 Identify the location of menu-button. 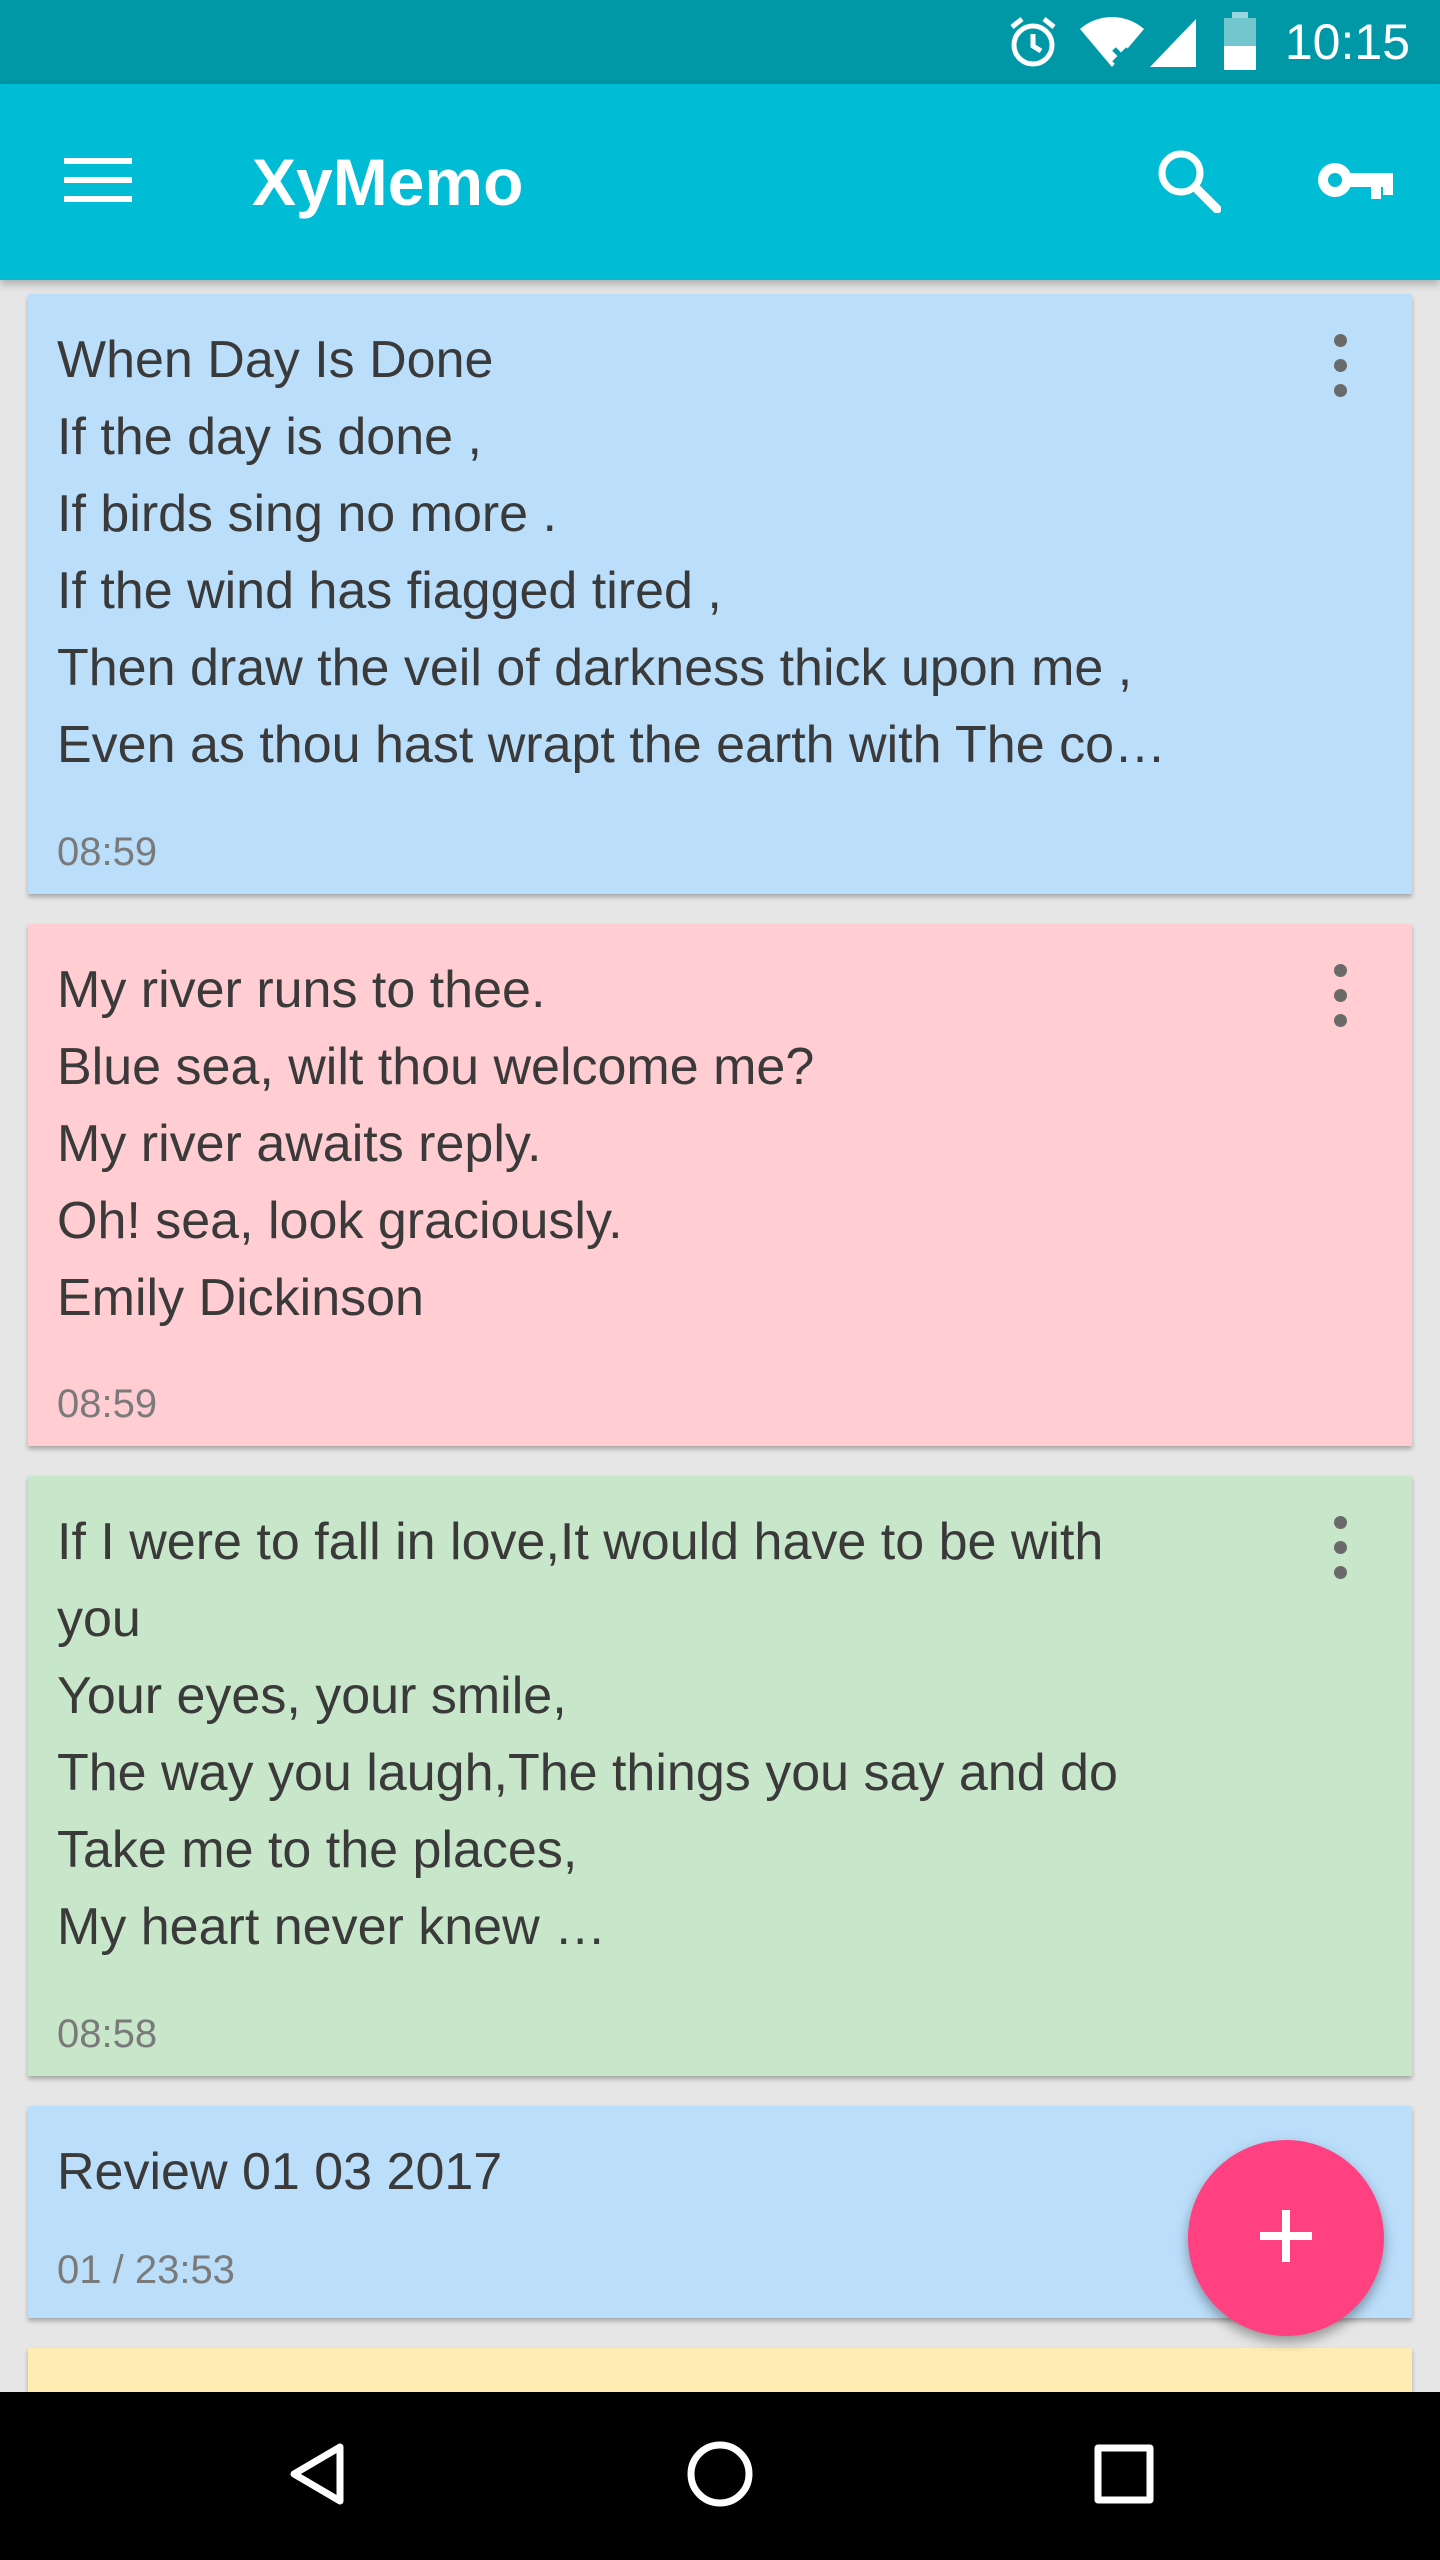
(98, 182).